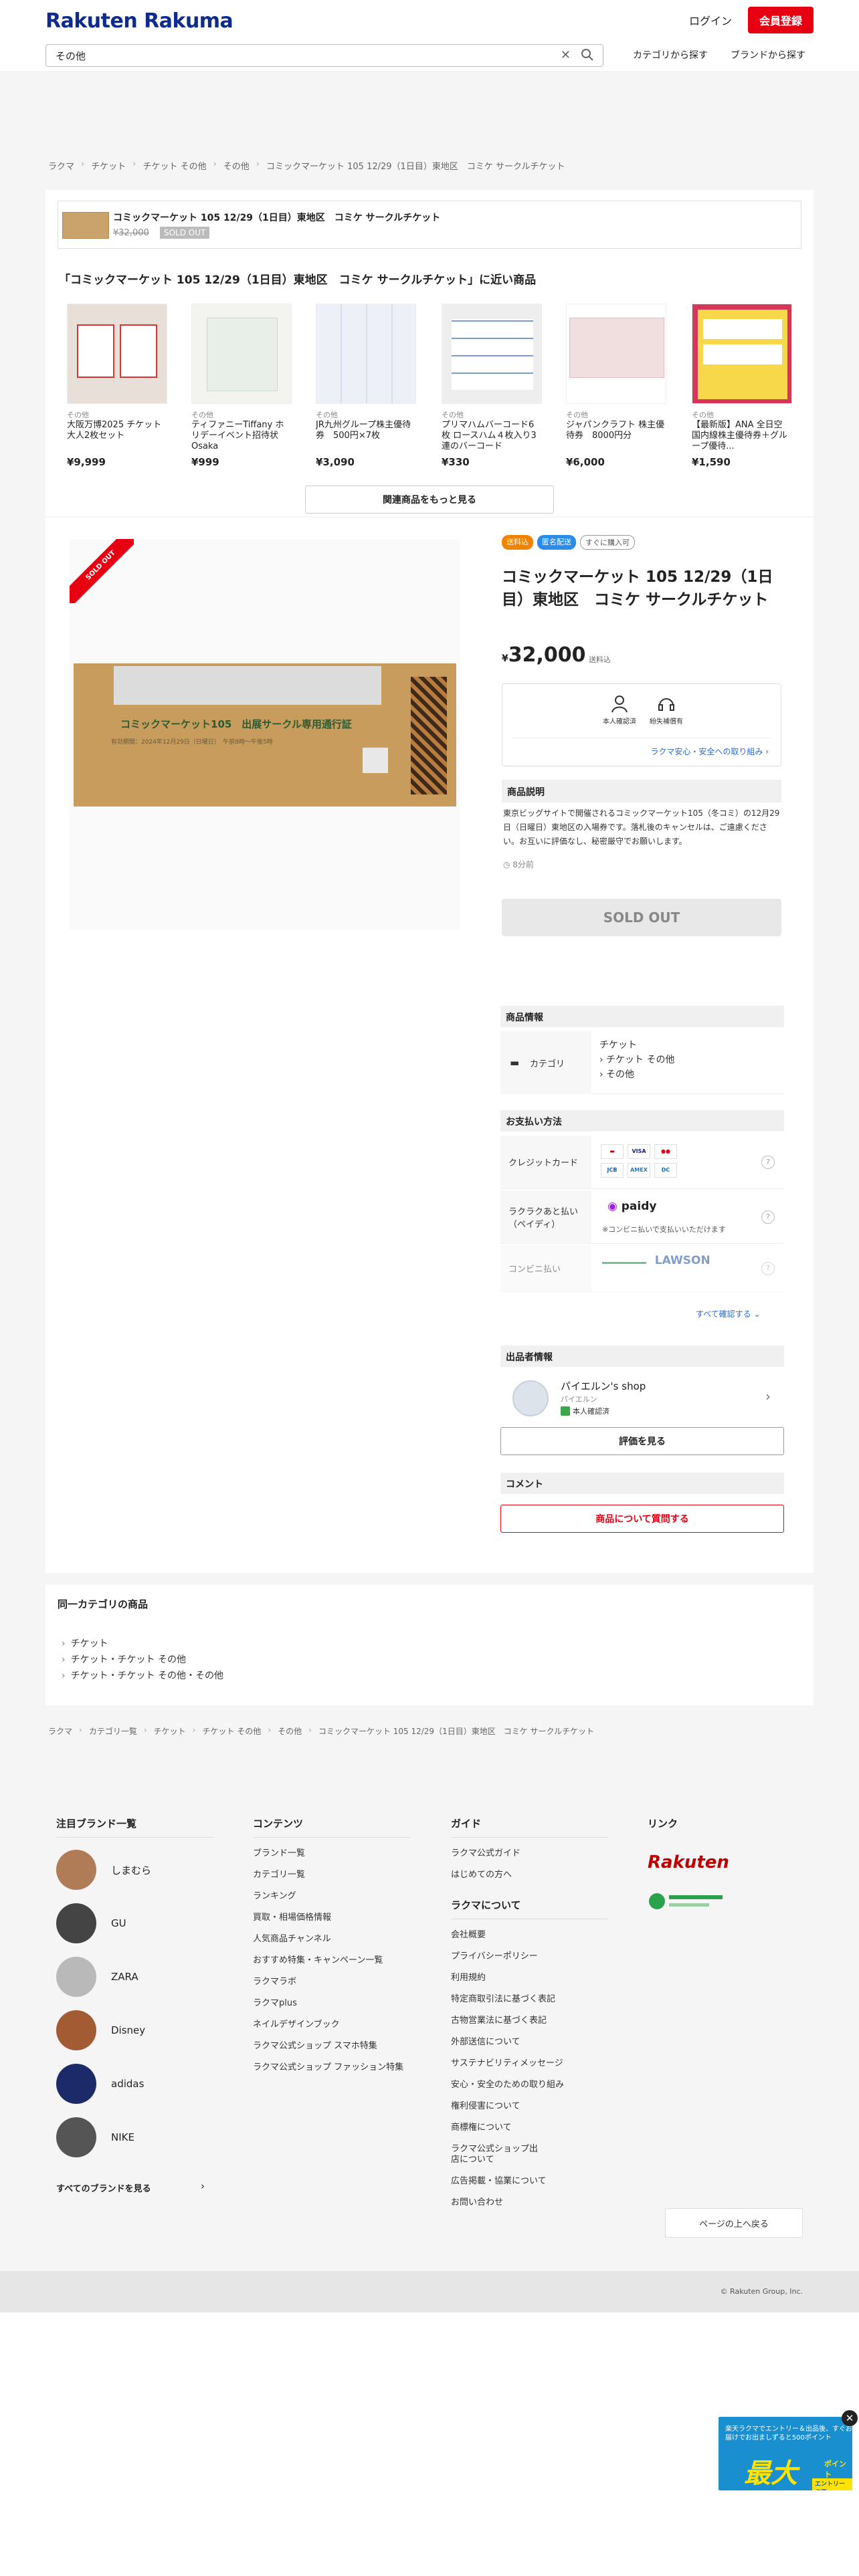 Image resolution: width=859 pixels, height=2576 pixels. I want to click on category-values: チケット › チケット その他 › その他, so click(637, 1060).